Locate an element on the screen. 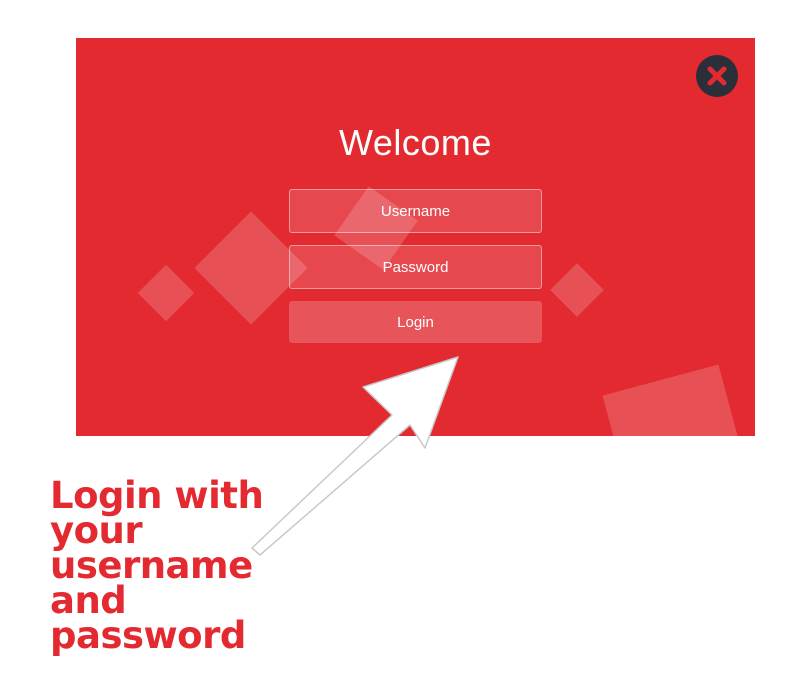 Image resolution: width=800 pixels, height=674 pixels. instruction-caption: Login with your username and password is located at coordinates (160, 565).